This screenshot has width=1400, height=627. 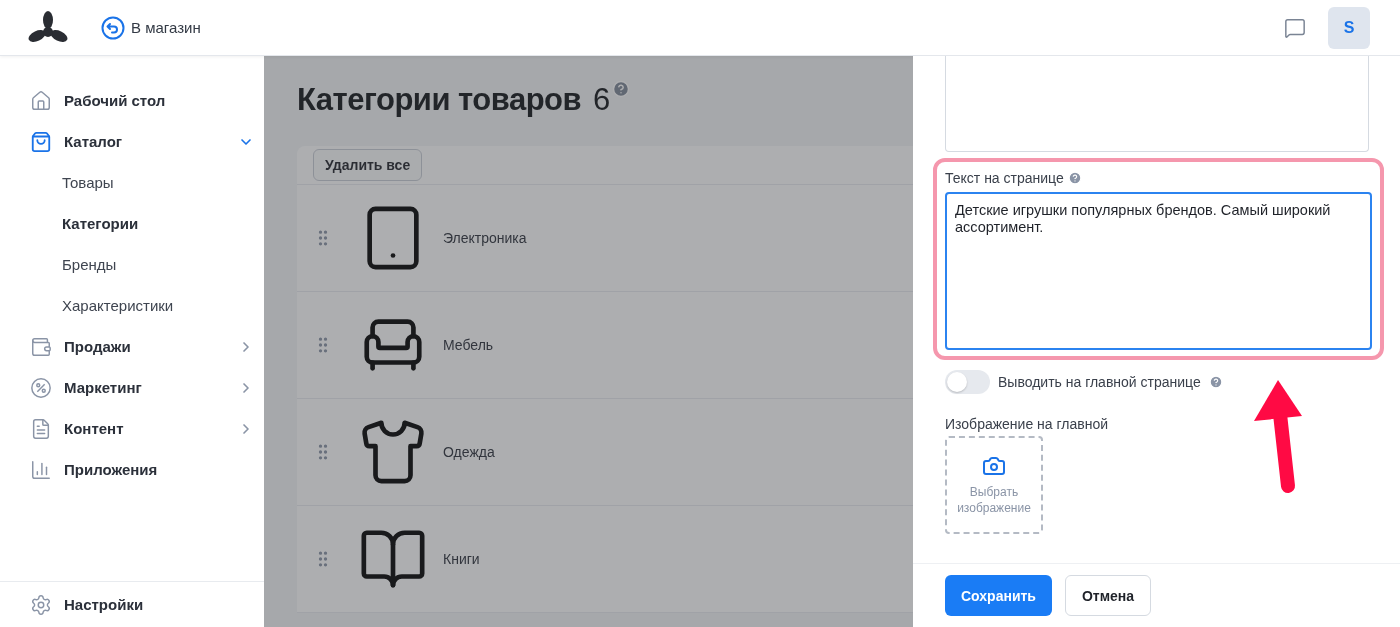 I want to click on page-title: Категории товаров, so click(x=439, y=100).